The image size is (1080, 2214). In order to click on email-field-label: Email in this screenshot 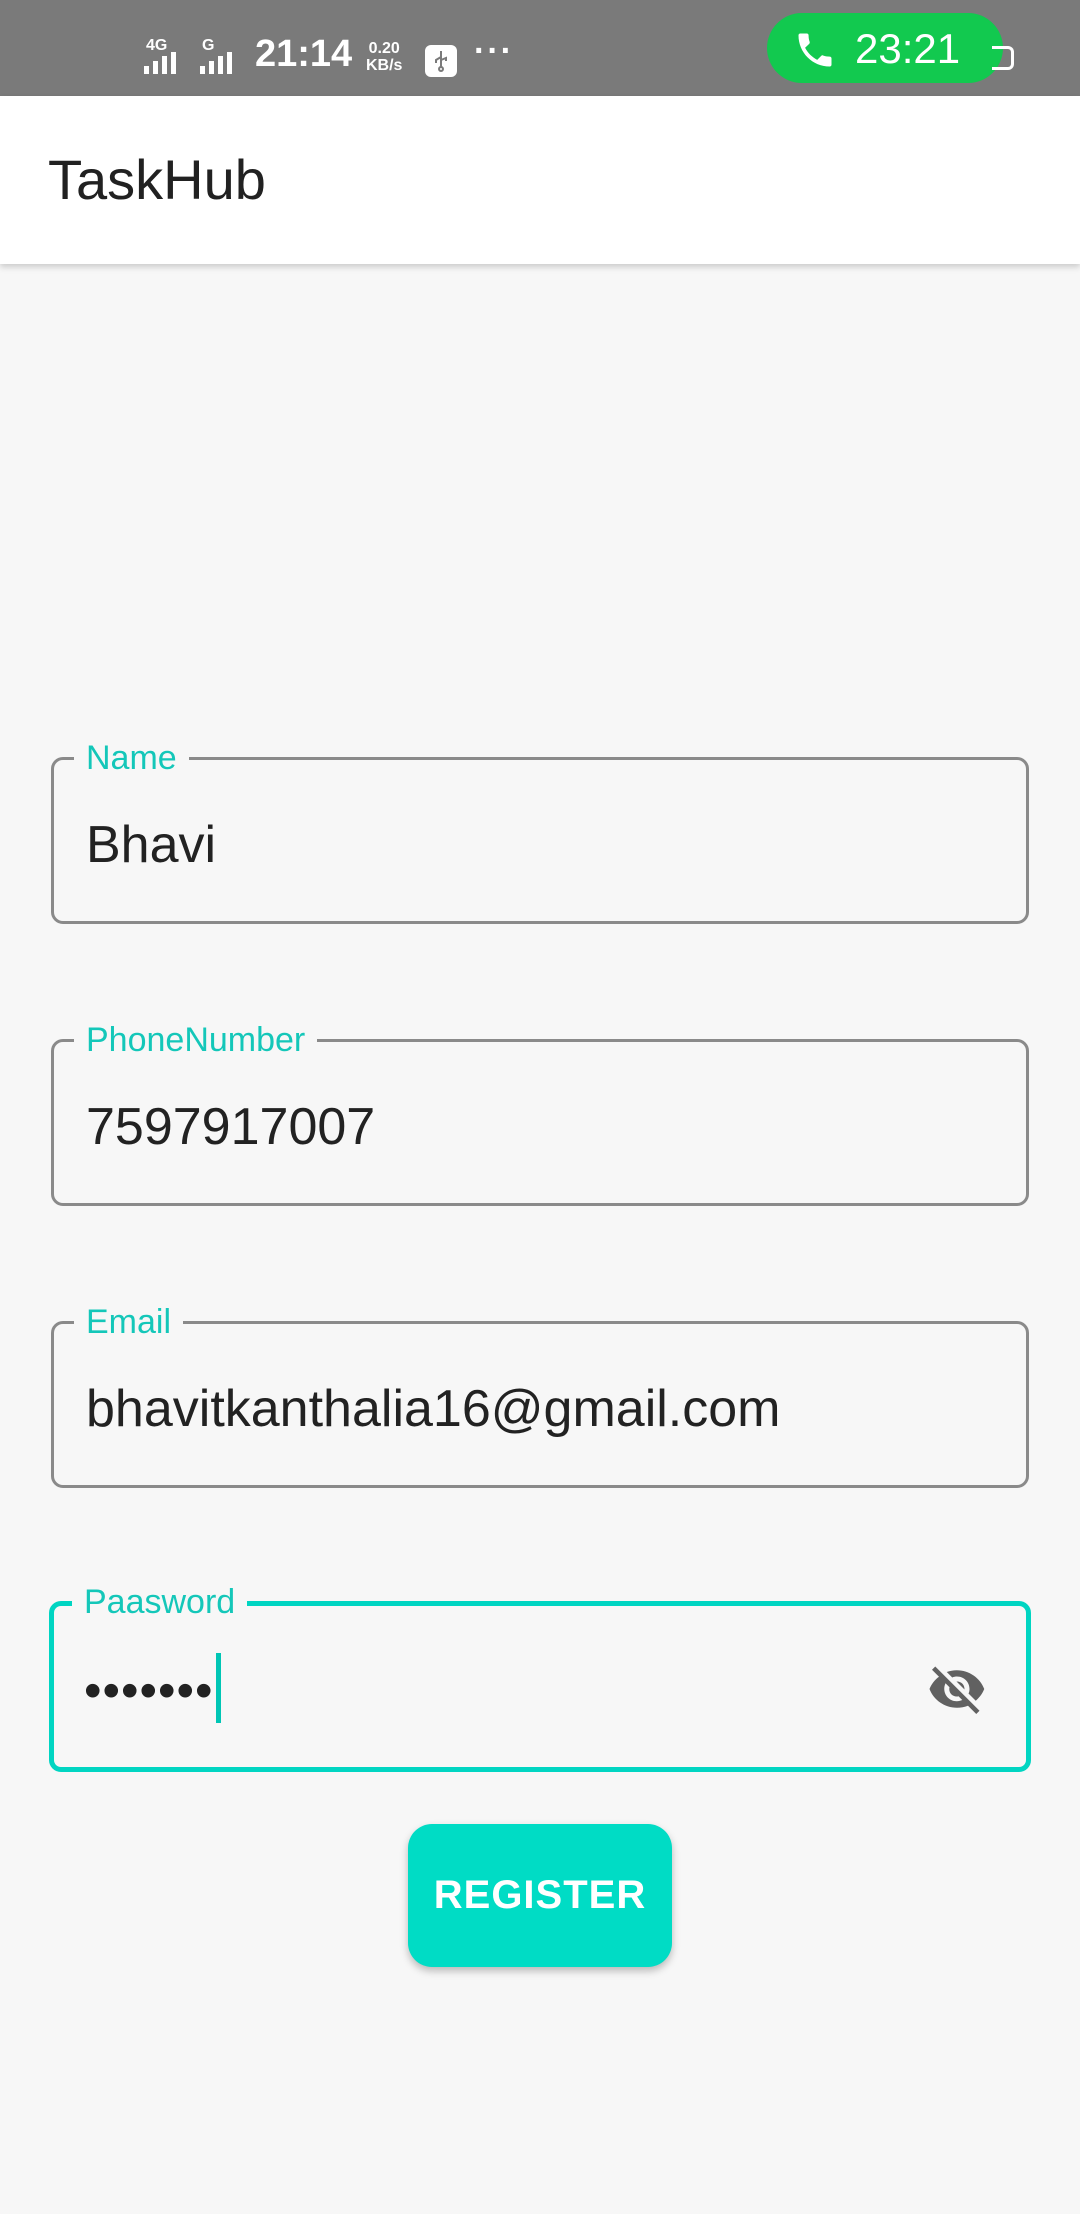, I will do `click(129, 1322)`.